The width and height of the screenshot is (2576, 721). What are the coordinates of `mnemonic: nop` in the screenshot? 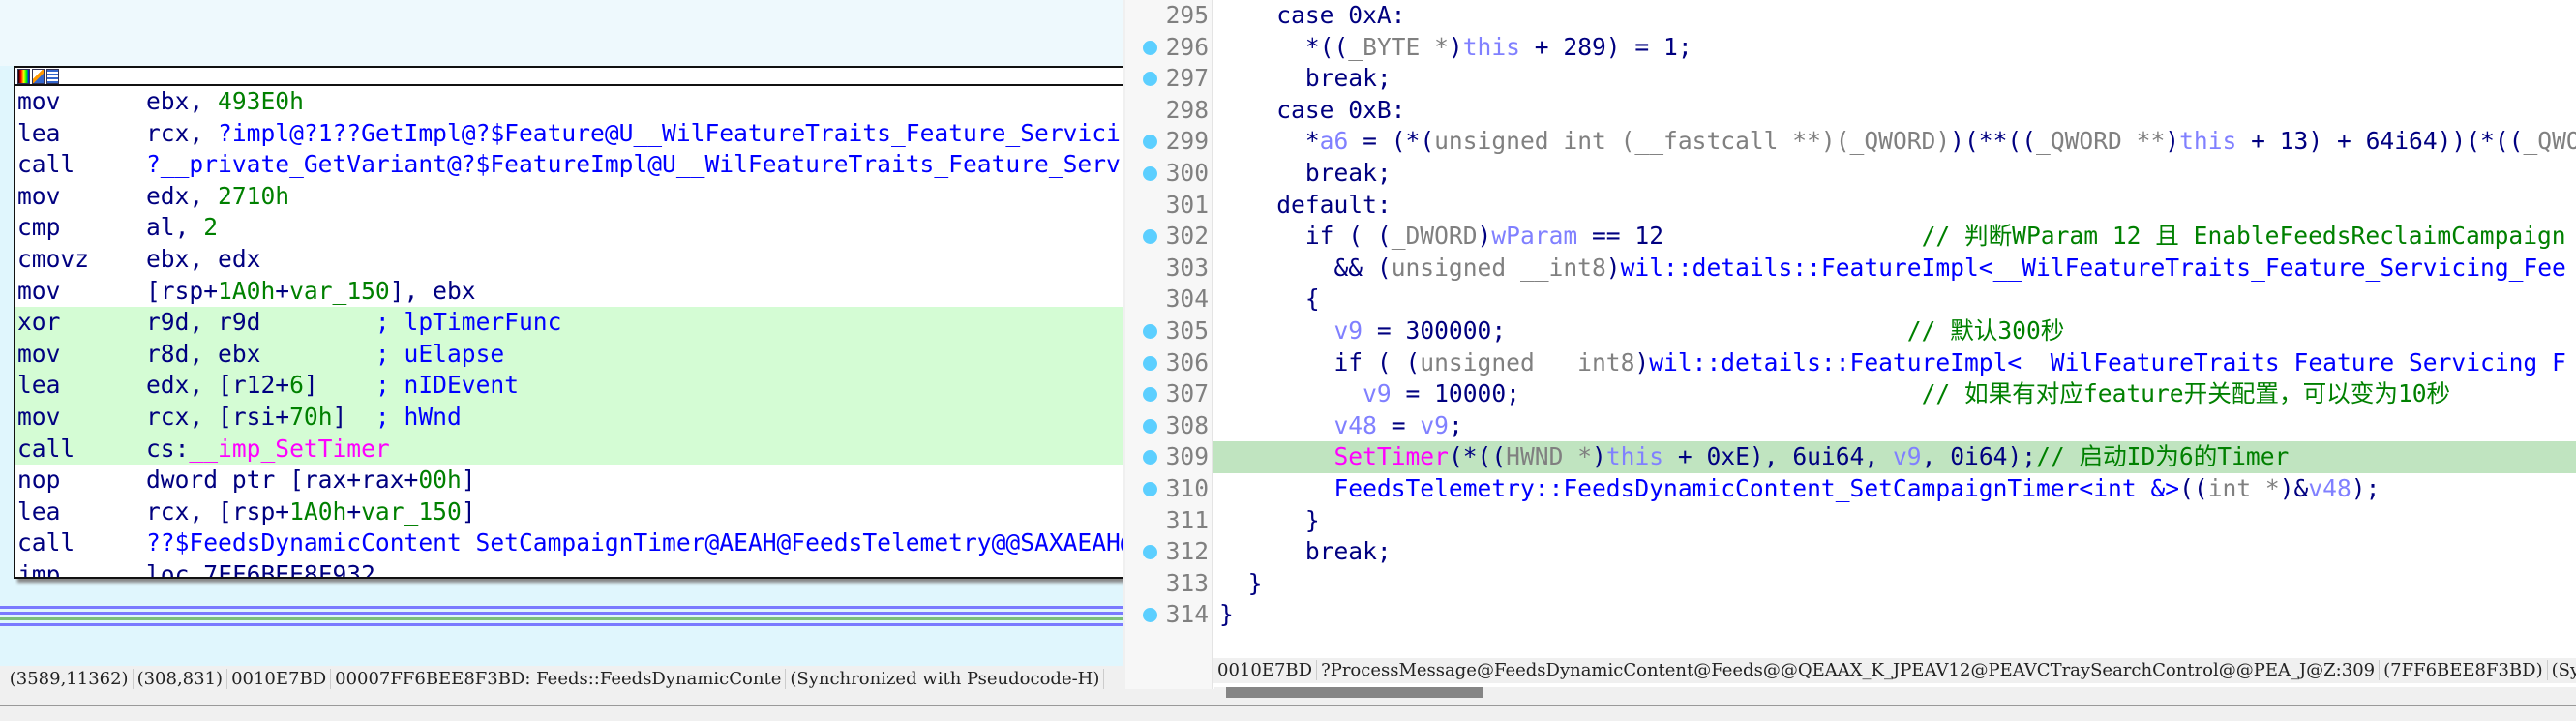 It's located at (39, 480).